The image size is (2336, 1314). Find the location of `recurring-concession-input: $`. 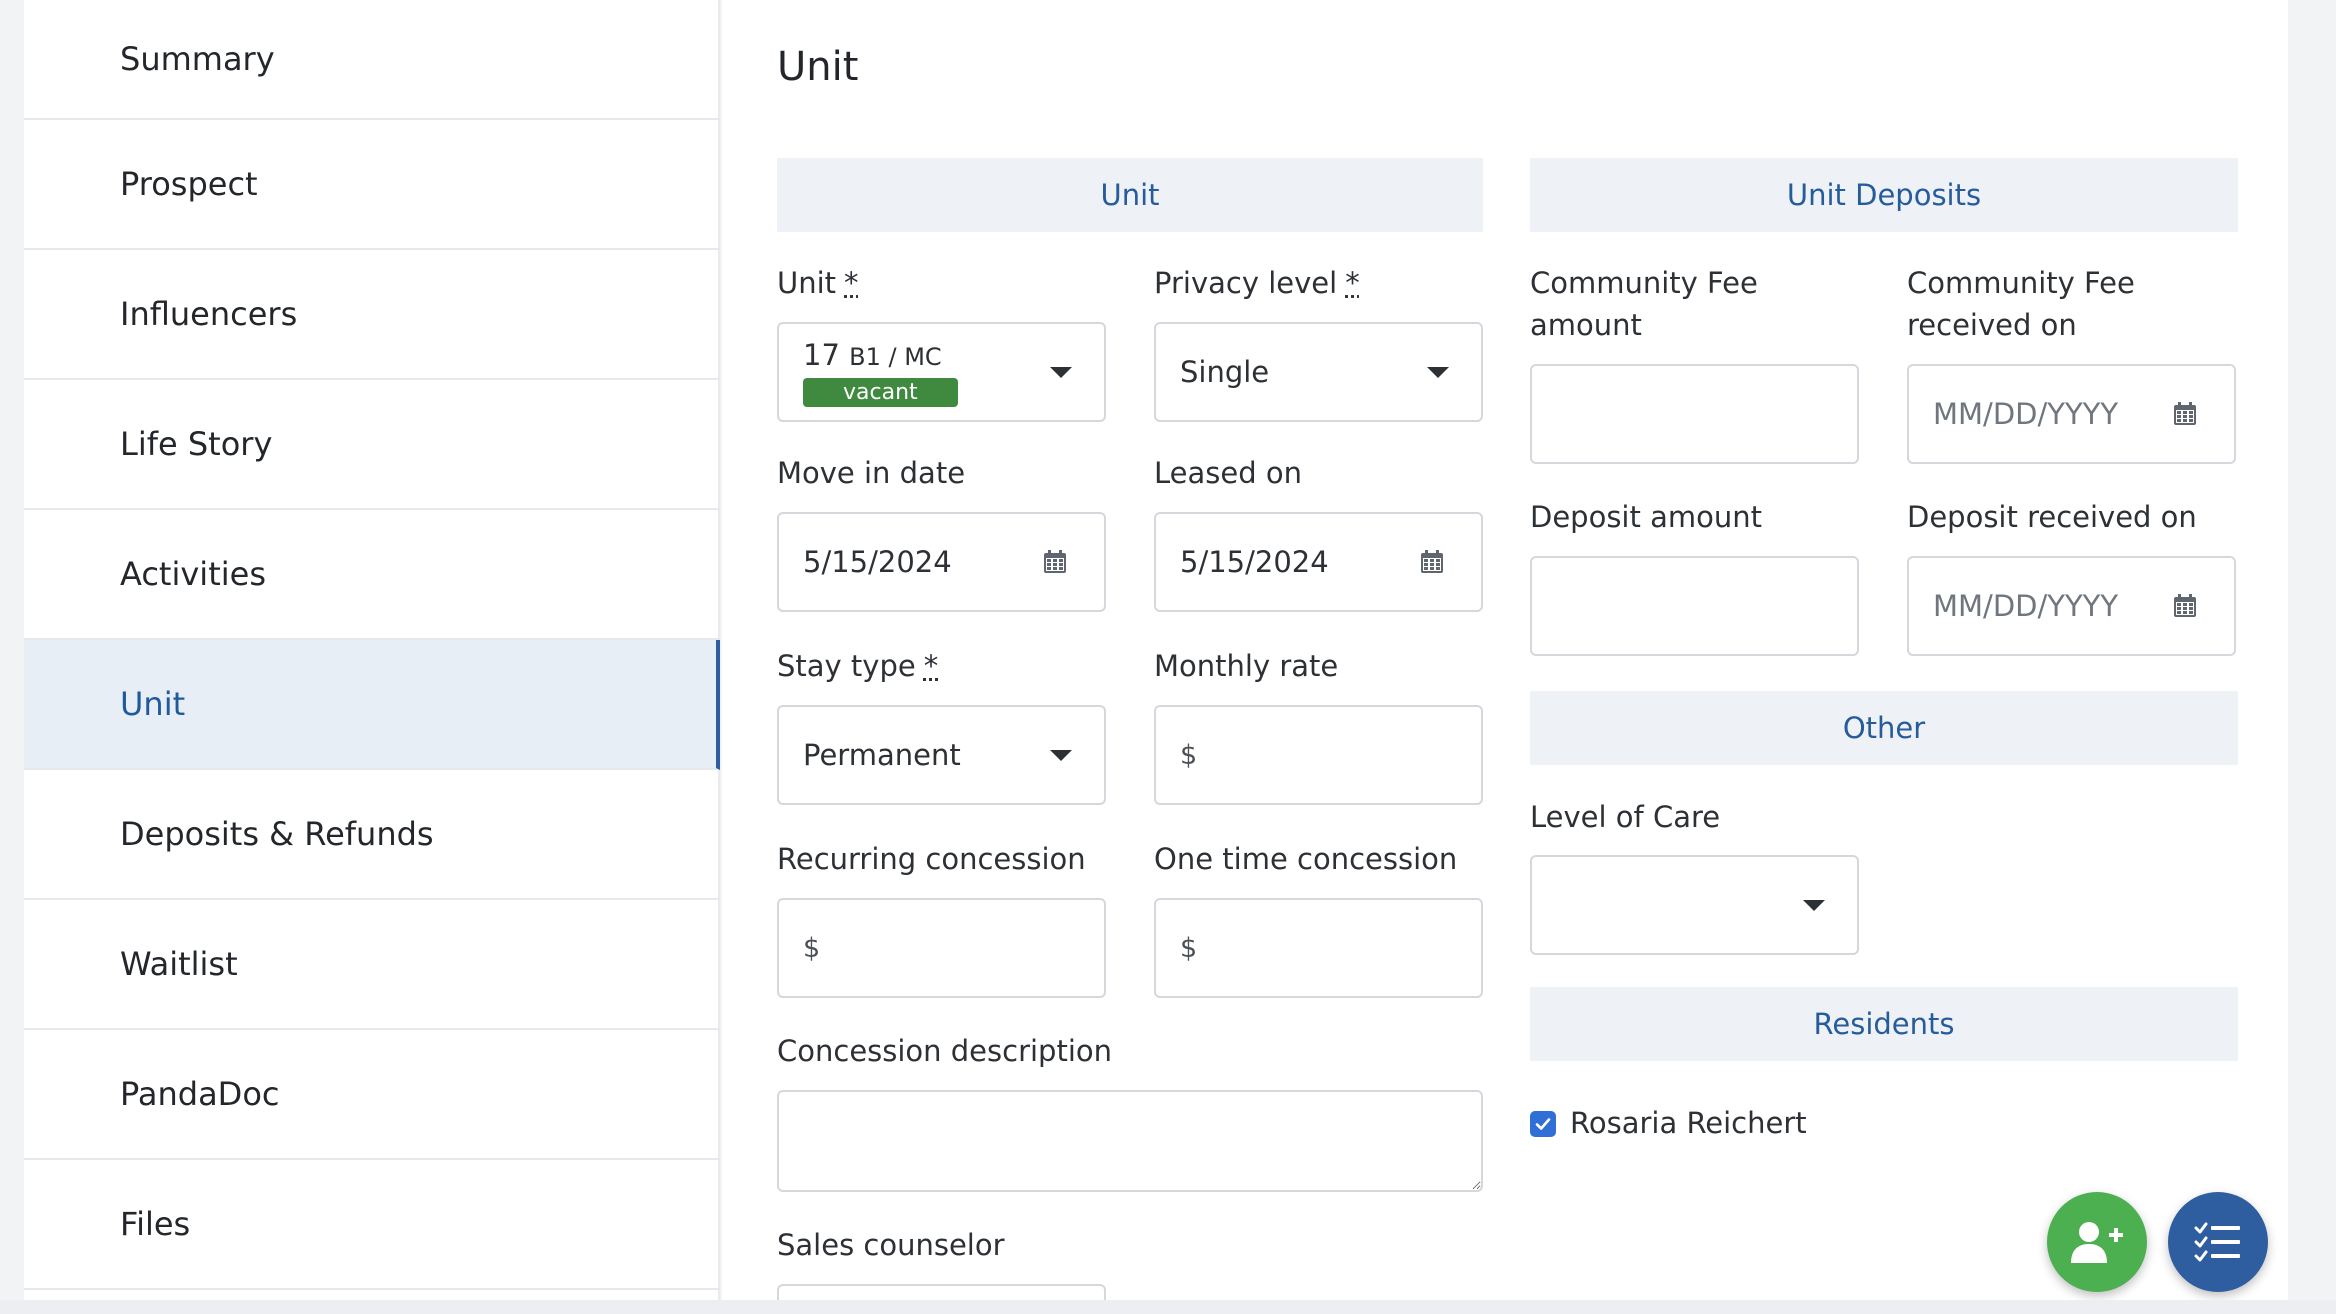

recurring-concession-input: $ is located at coordinates (941, 948).